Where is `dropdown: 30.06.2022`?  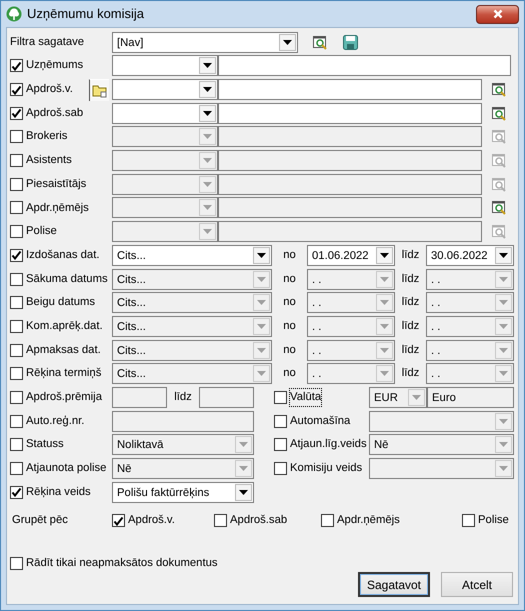
dropdown: 30.06.2022 is located at coordinates (470, 255).